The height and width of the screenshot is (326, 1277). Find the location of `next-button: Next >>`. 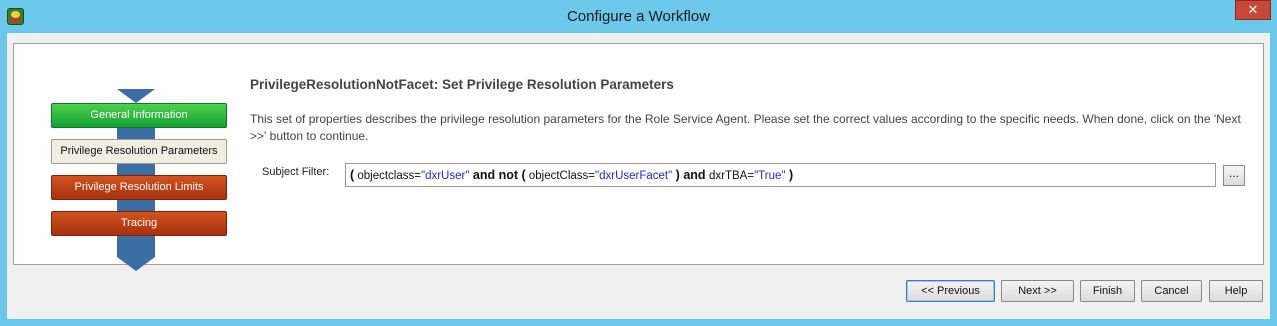

next-button: Next >> is located at coordinates (1037, 291).